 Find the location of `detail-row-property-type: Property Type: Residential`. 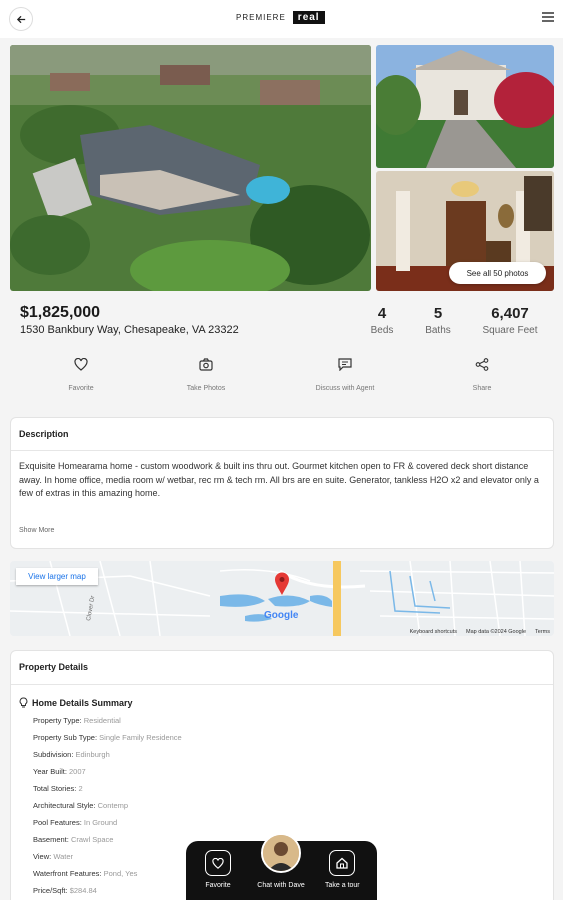

detail-row-property-type: Property Type: Residential is located at coordinates (77, 720).